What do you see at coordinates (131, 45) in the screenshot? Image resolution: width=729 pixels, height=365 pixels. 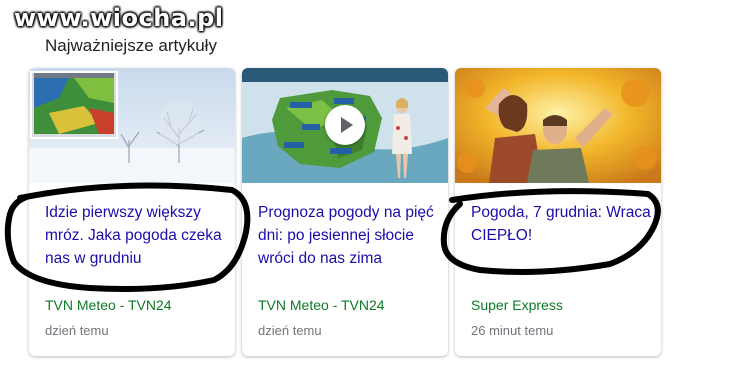 I see `section-title: Najważniejsze artykuły` at bounding box center [131, 45].